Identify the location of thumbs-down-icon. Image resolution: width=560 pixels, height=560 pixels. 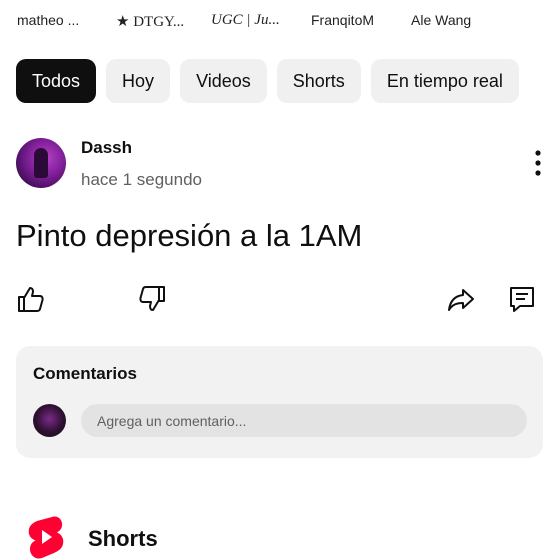
(152, 299).